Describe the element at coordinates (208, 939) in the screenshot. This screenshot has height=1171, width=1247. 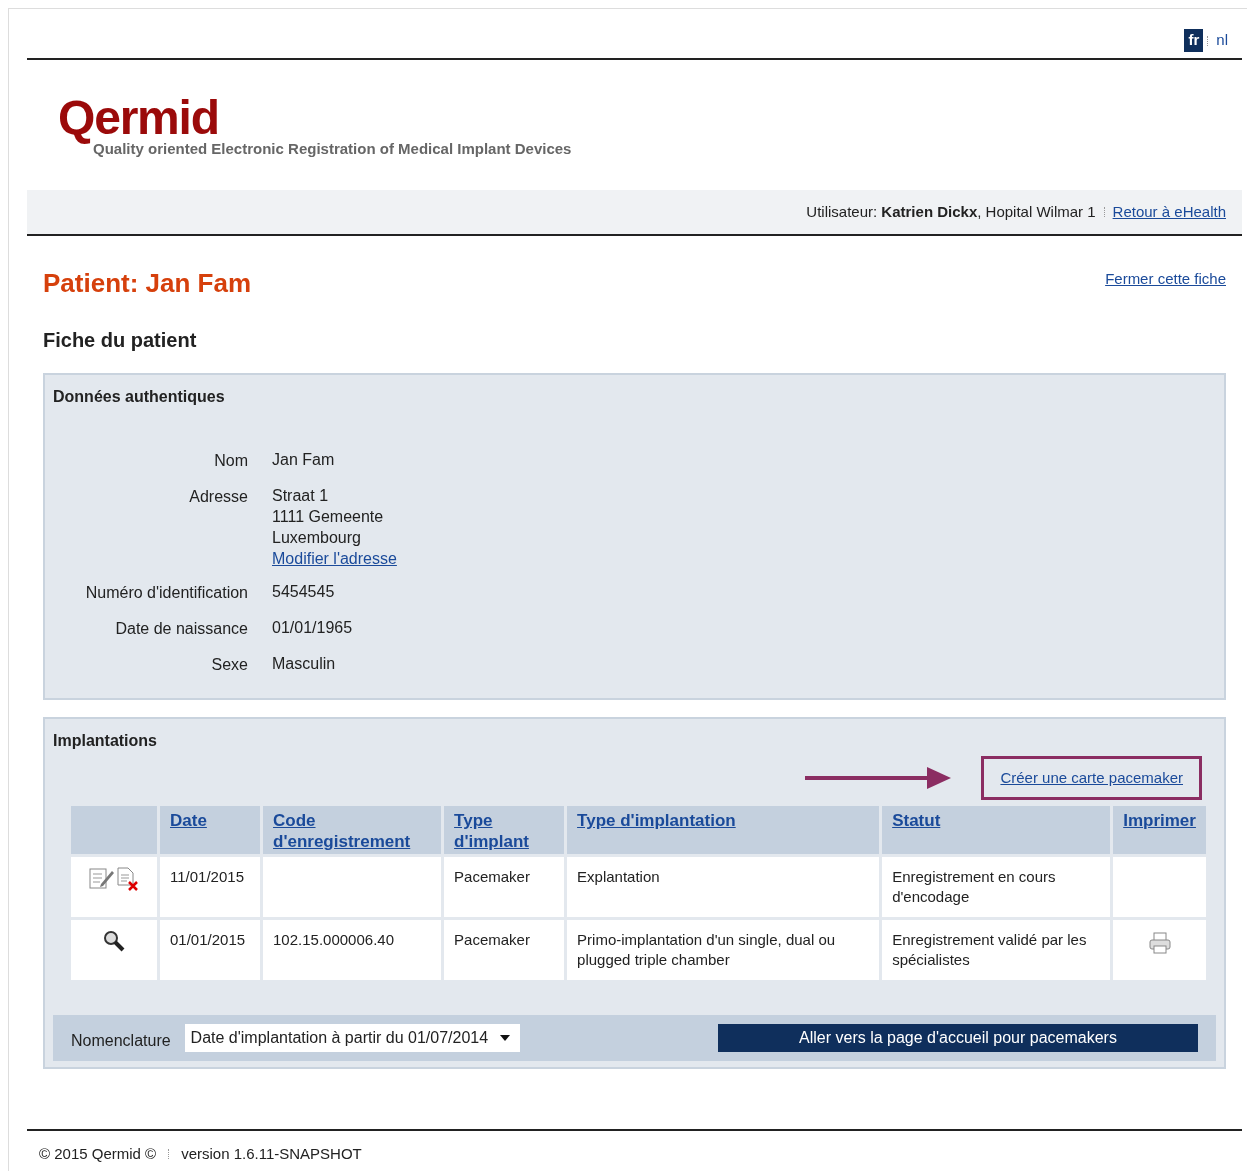
I see `table-cell: 01/01/2015` at that location.